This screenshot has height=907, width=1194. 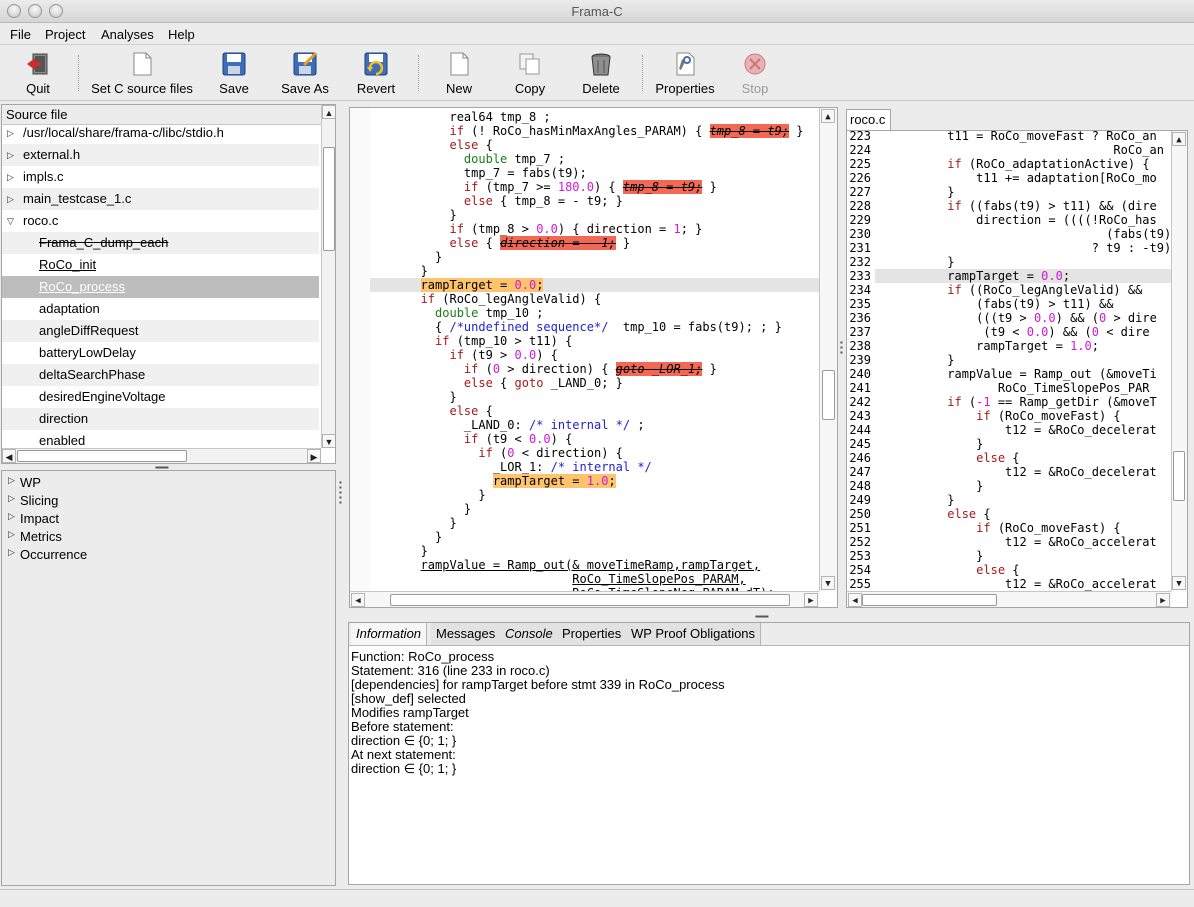 What do you see at coordinates (1179, 361) in the screenshot?
I see `source-vertical-scrollbar: ▲ ▼` at bounding box center [1179, 361].